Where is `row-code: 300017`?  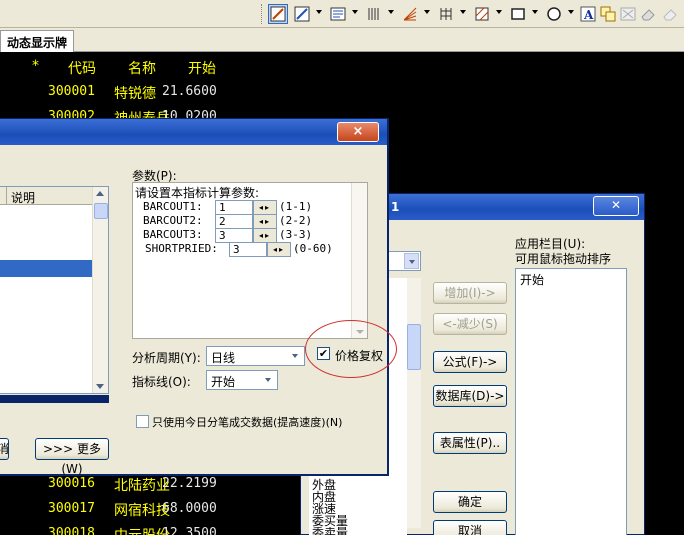 row-code: 300017 is located at coordinates (71, 508).